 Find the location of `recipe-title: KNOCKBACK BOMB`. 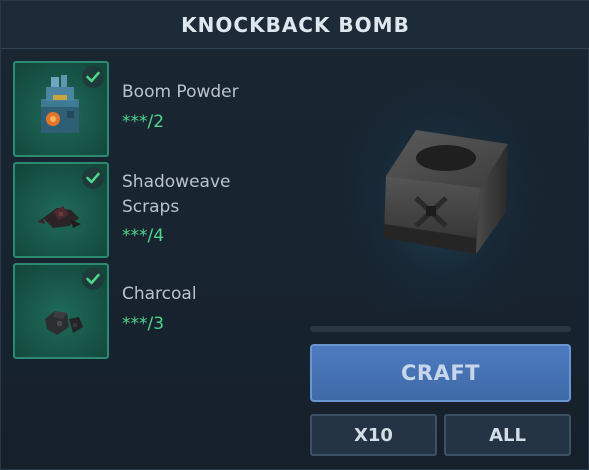

recipe-title: KNOCKBACK BOMB is located at coordinates (295, 24).